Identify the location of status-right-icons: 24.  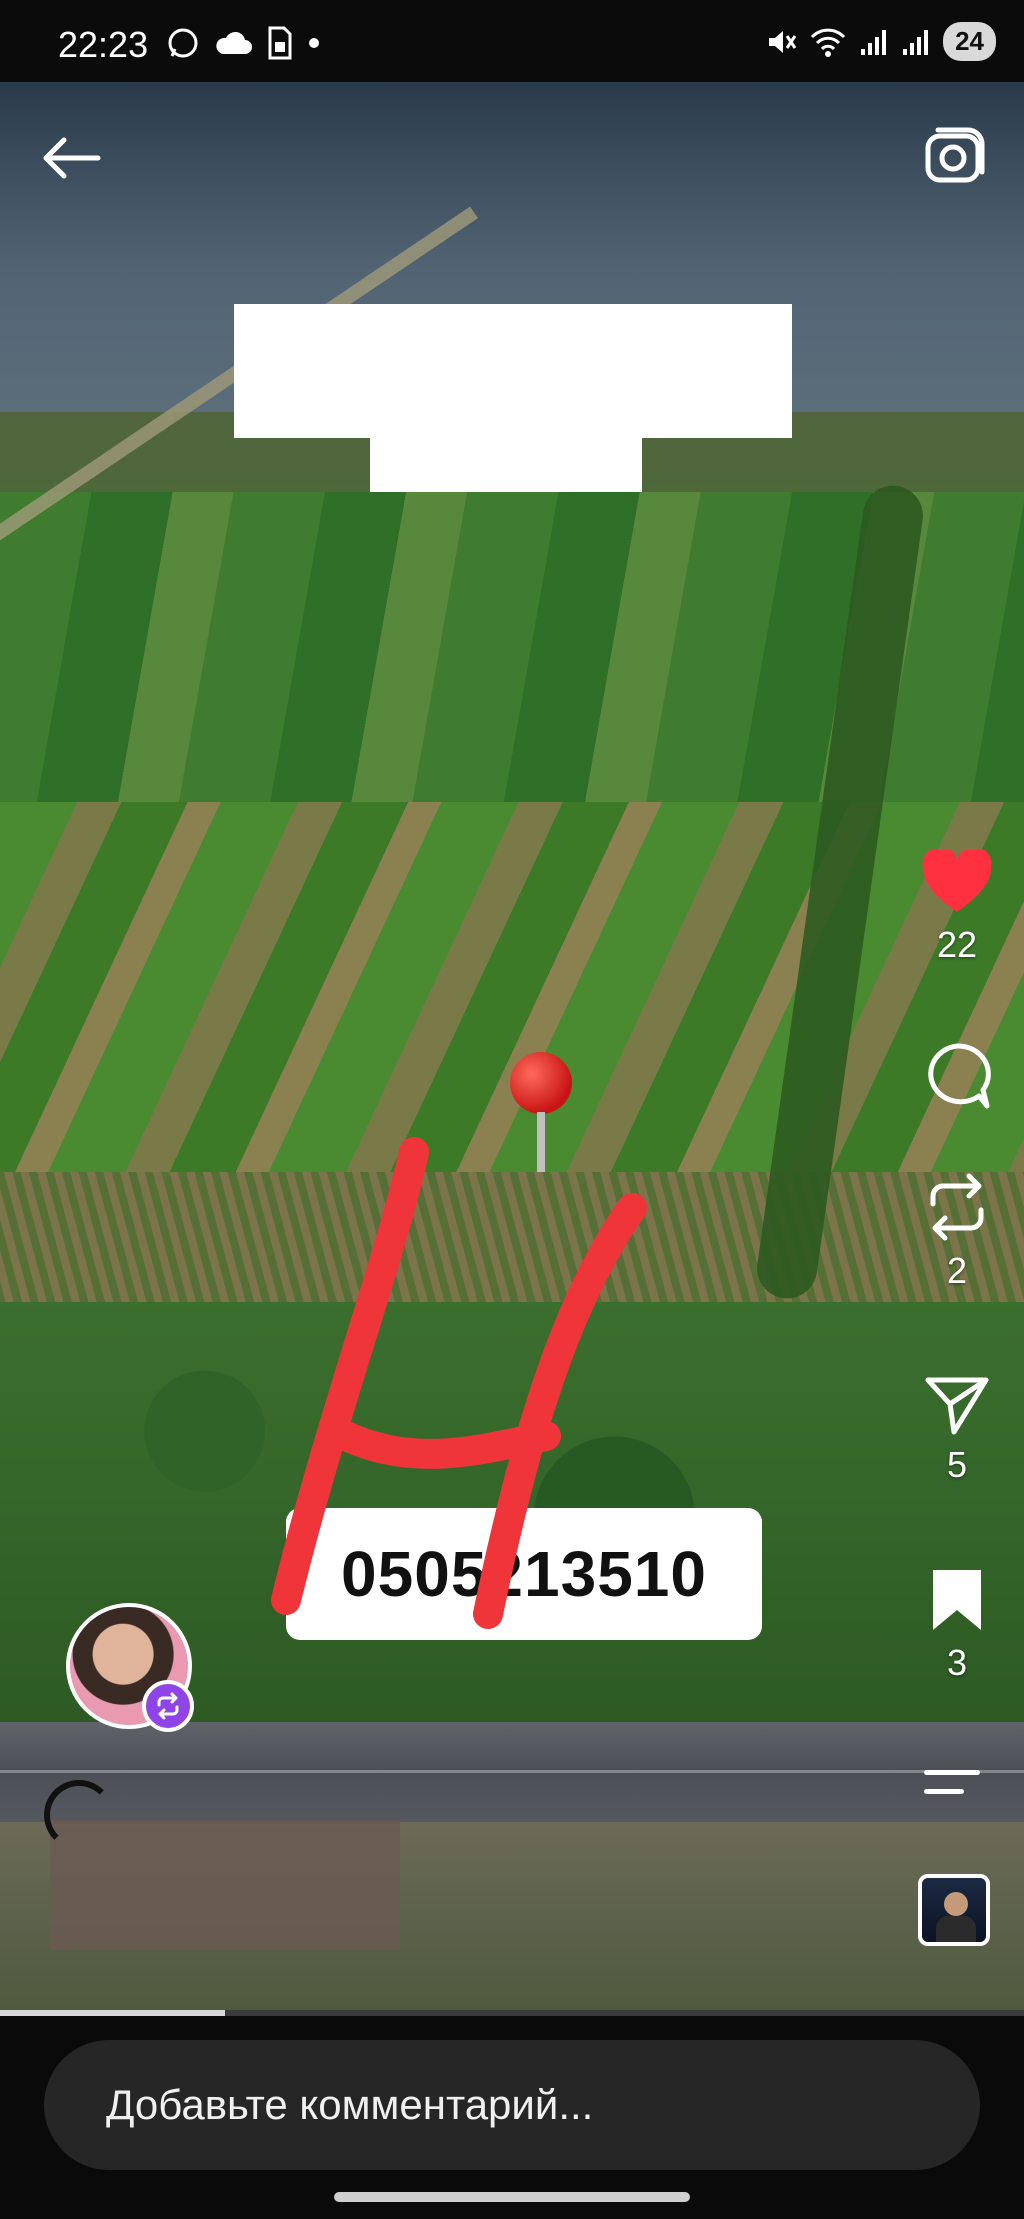
(880, 41).